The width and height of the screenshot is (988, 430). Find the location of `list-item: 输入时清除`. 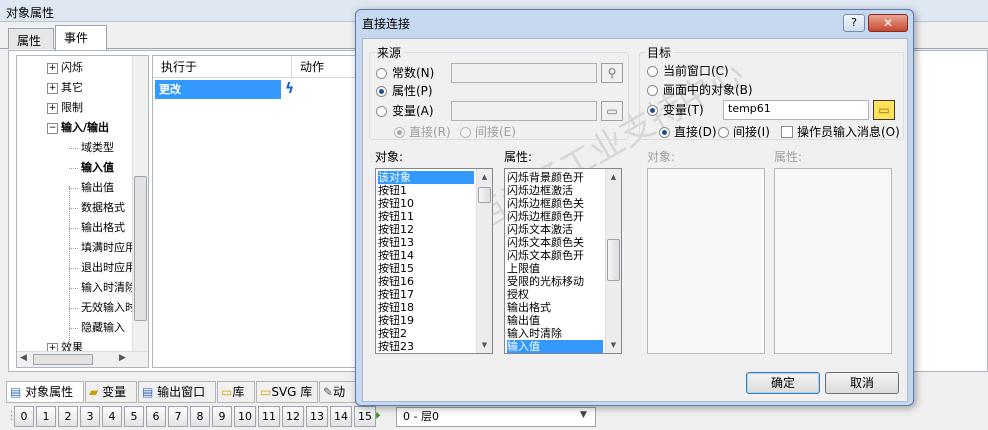

list-item: 输入时清除 is located at coordinates (555, 333).